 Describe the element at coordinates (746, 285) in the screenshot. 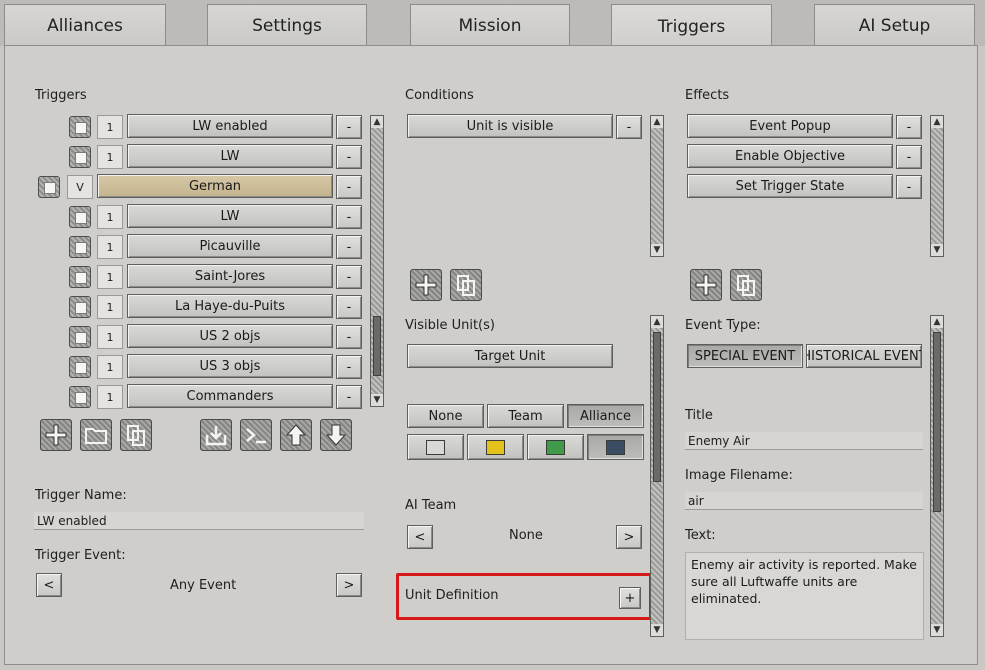

I see `copy-effect-button` at that location.